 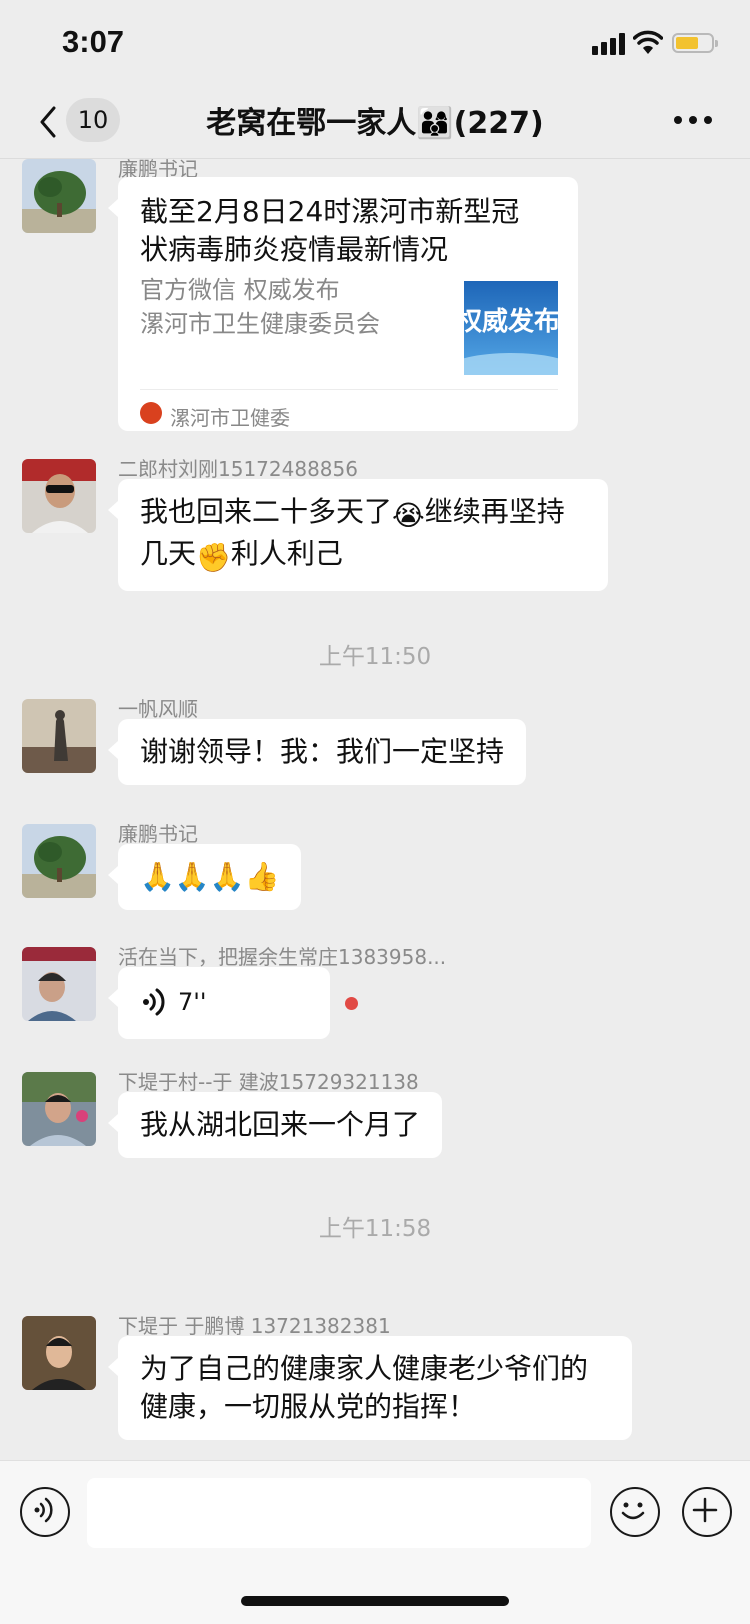 I want to click on voice-wave-icon, so click(x=154, y=1002).